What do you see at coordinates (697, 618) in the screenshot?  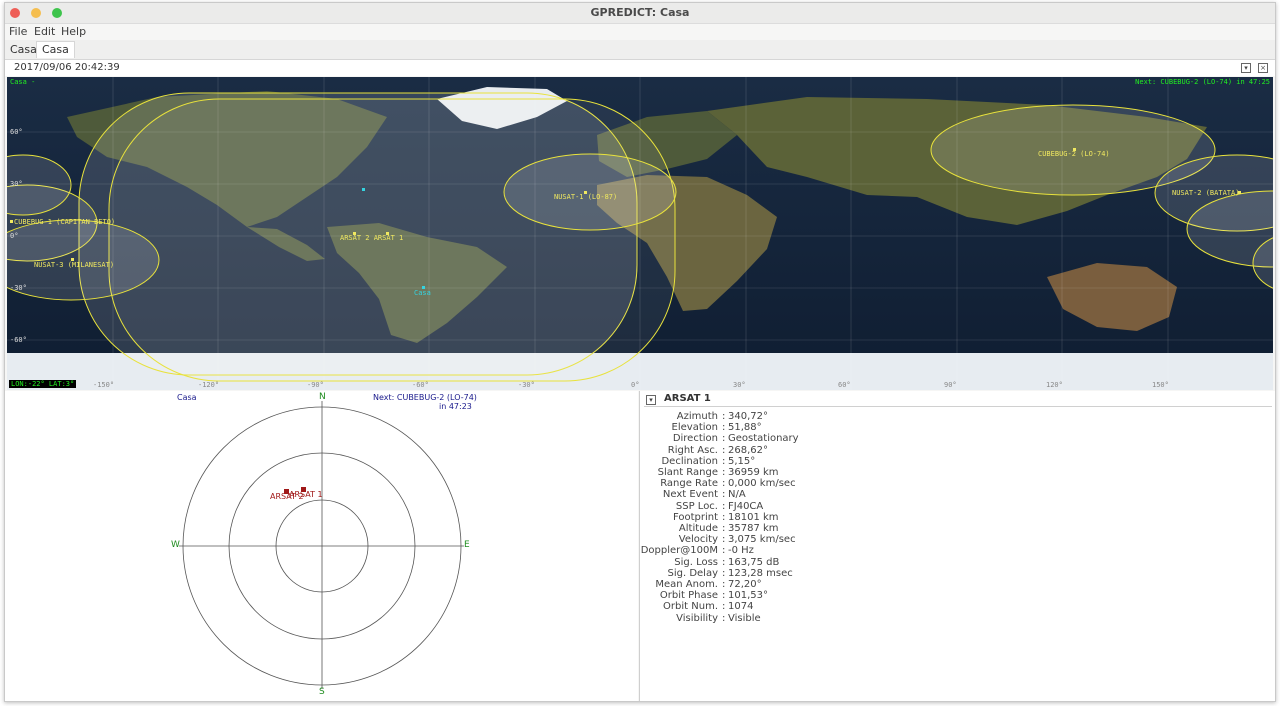 I see `info-row-label: Visibility` at bounding box center [697, 618].